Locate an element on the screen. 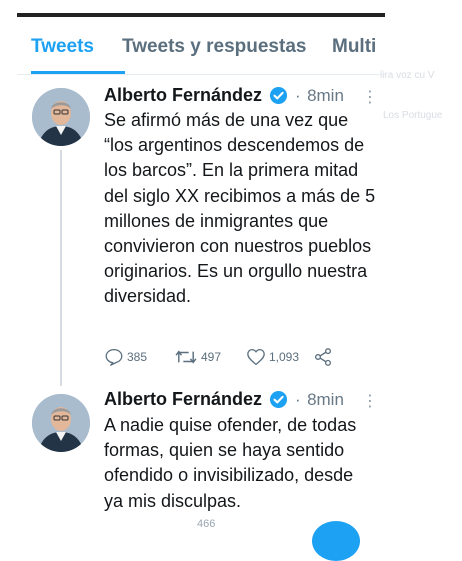 This screenshot has height=561, width=462. partial-reply-count: 466 is located at coordinates (206, 524).